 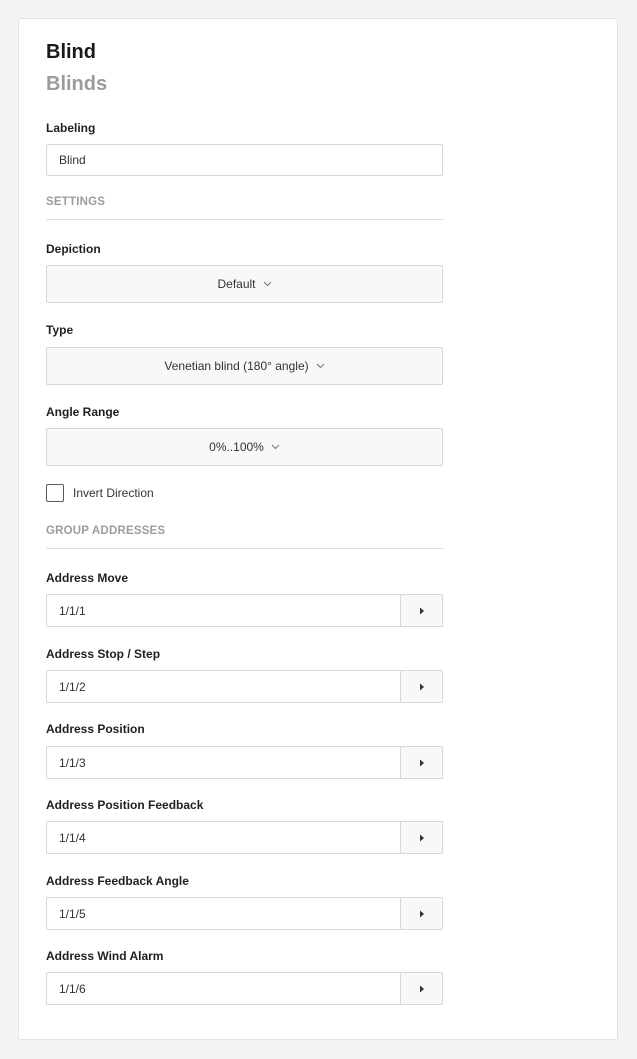 What do you see at coordinates (223, 837) in the screenshot?
I see `address-position-feedback-input` at bounding box center [223, 837].